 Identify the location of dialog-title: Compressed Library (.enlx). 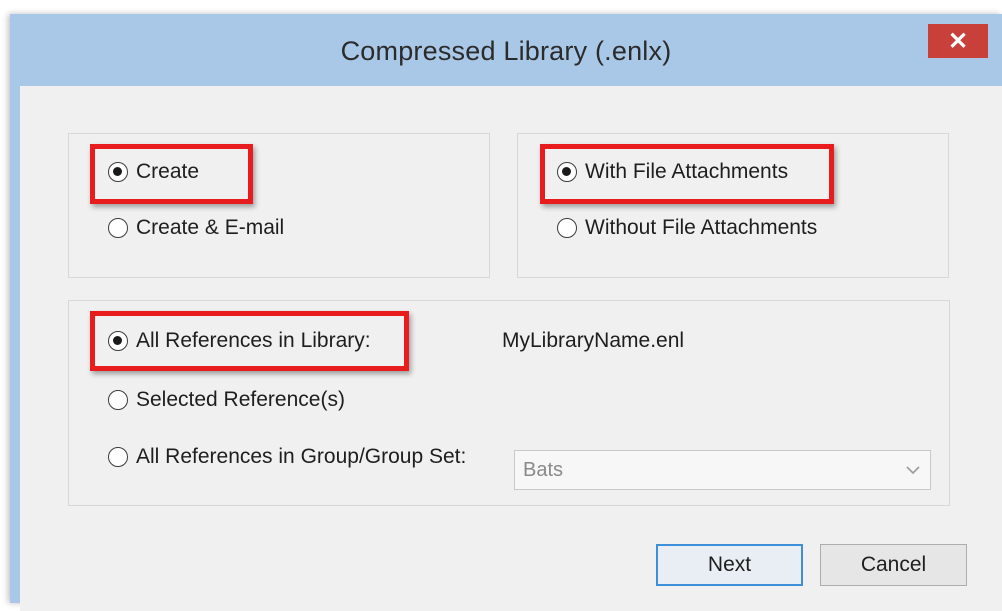
(506, 51).